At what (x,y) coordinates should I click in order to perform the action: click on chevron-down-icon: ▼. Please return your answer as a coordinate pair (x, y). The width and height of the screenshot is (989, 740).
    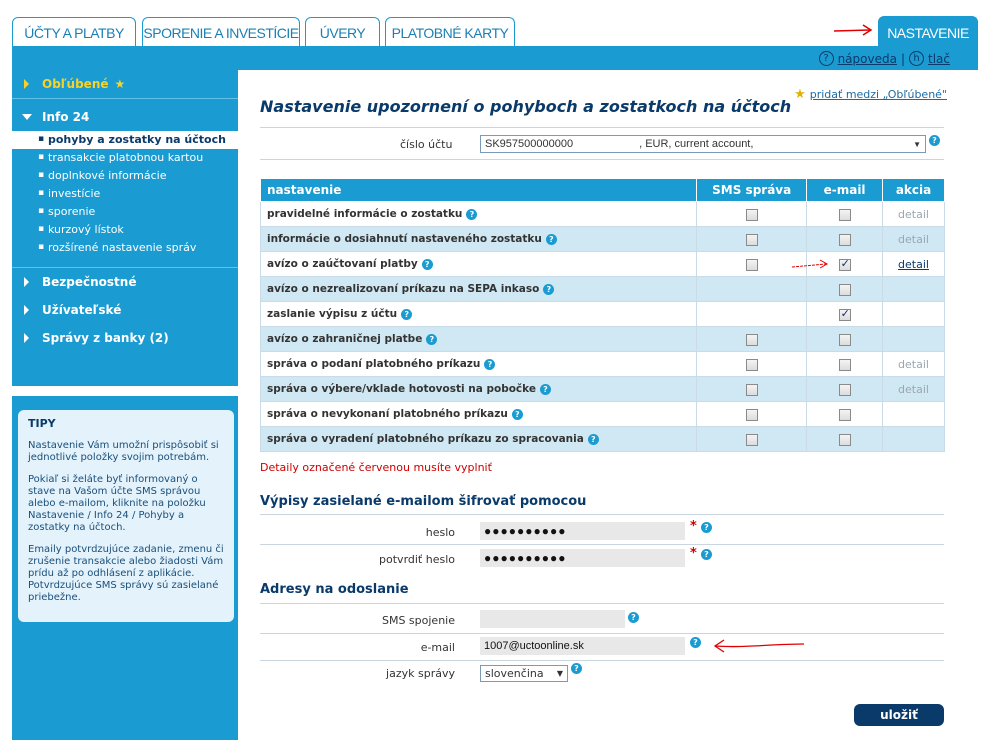
    Looking at the image, I should click on (917, 144).